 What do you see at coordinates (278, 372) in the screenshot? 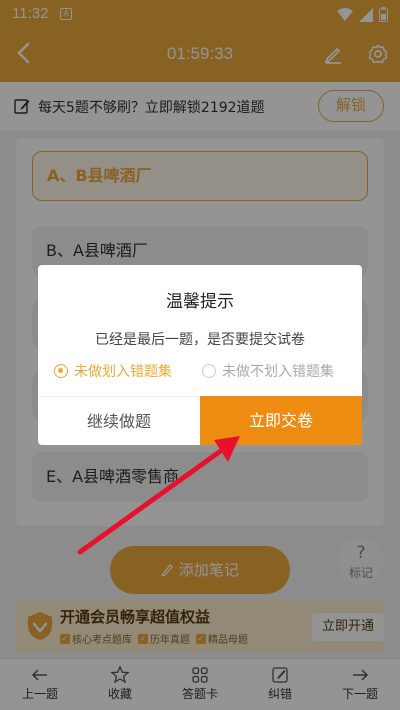
I see `radio-label: 未做不划入错题集` at bounding box center [278, 372].